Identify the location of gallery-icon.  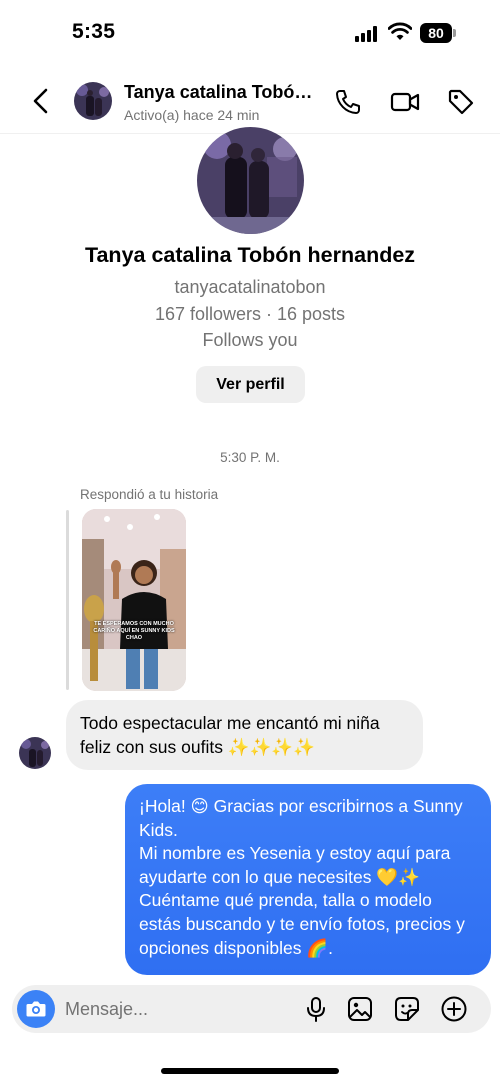
(360, 1009).